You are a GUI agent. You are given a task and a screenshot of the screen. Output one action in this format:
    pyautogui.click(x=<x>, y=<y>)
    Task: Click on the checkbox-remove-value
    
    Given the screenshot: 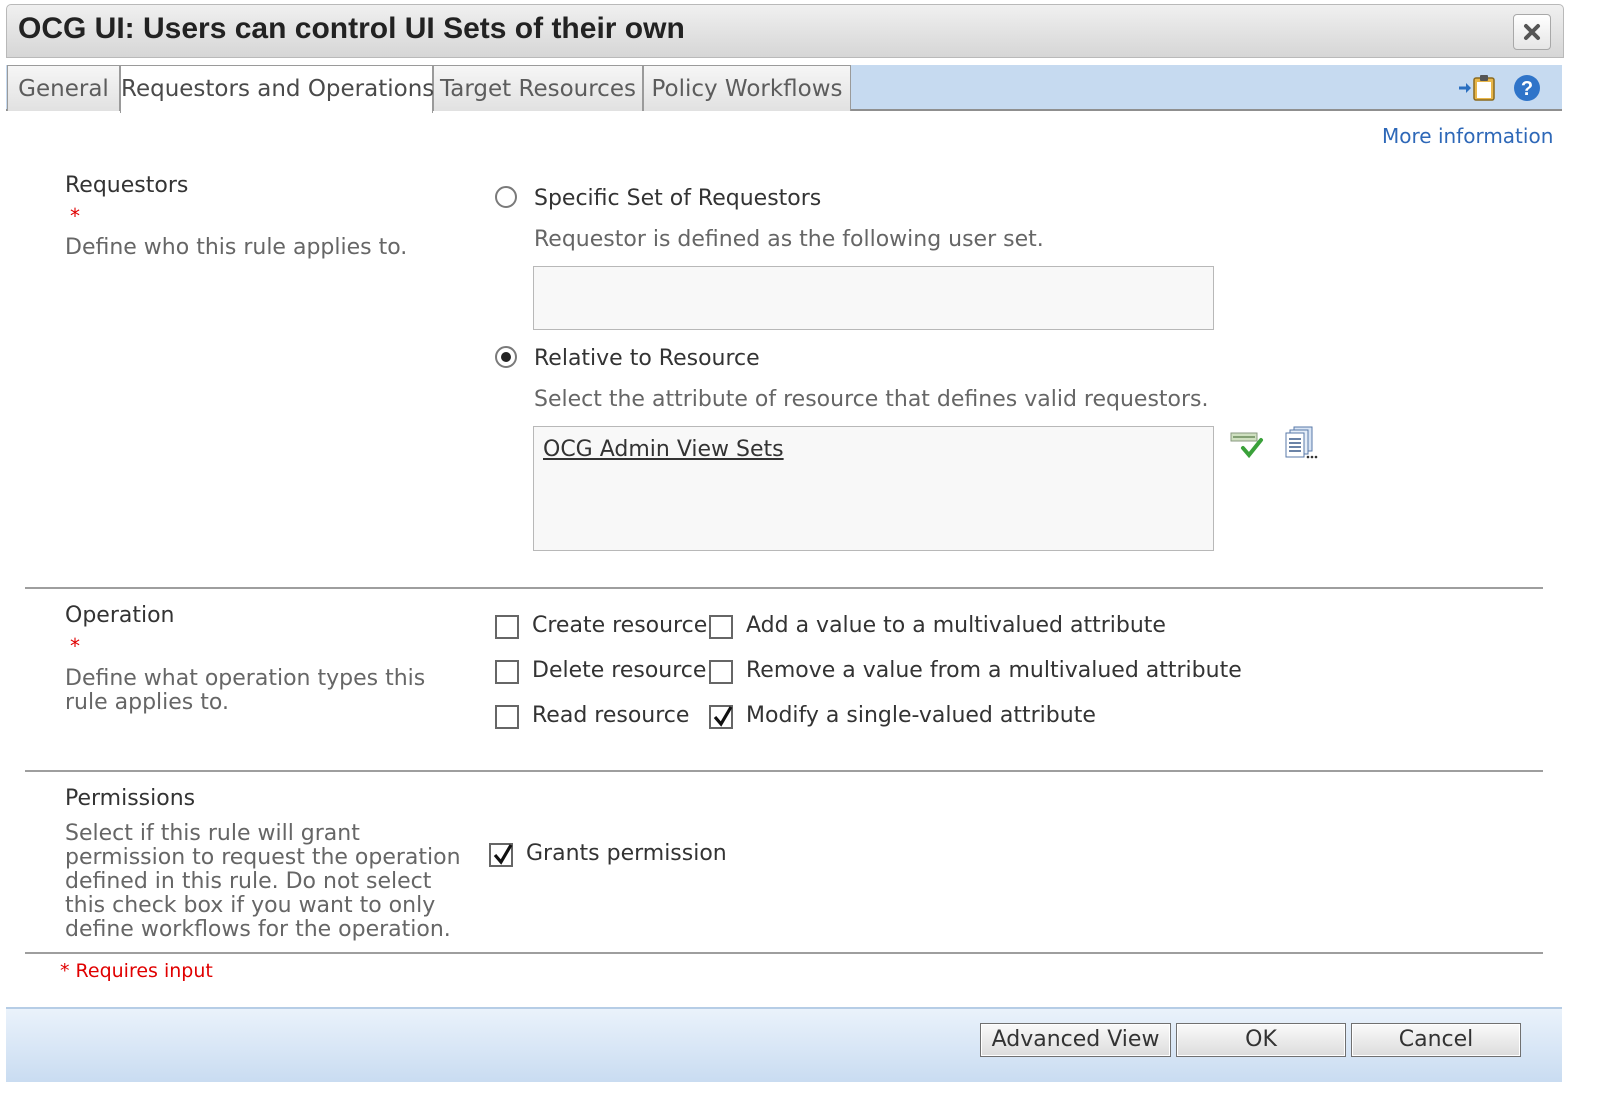 What is the action you would take?
    pyautogui.click(x=721, y=672)
    